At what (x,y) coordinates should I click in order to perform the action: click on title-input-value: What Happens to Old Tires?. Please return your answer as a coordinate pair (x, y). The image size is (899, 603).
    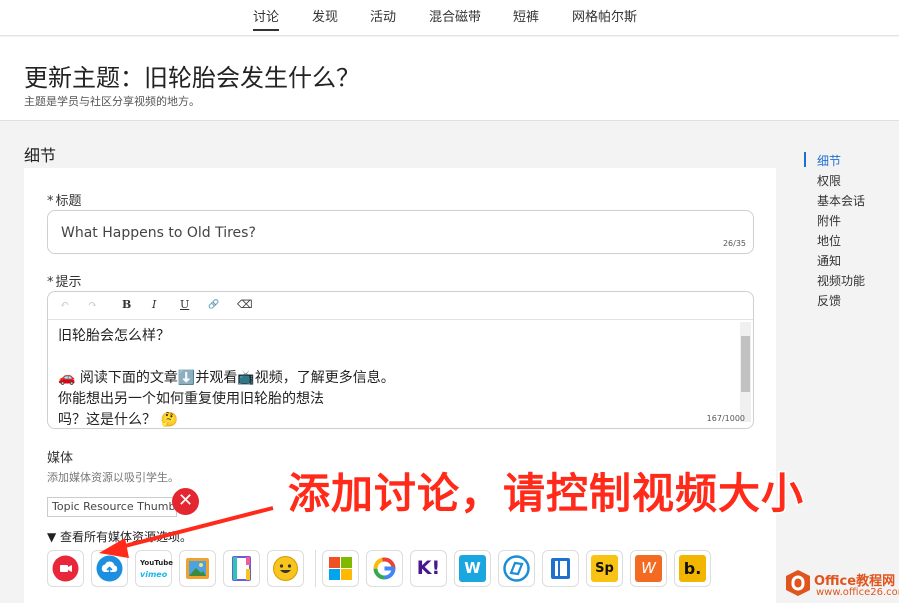
    Looking at the image, I should click on (158, 233).